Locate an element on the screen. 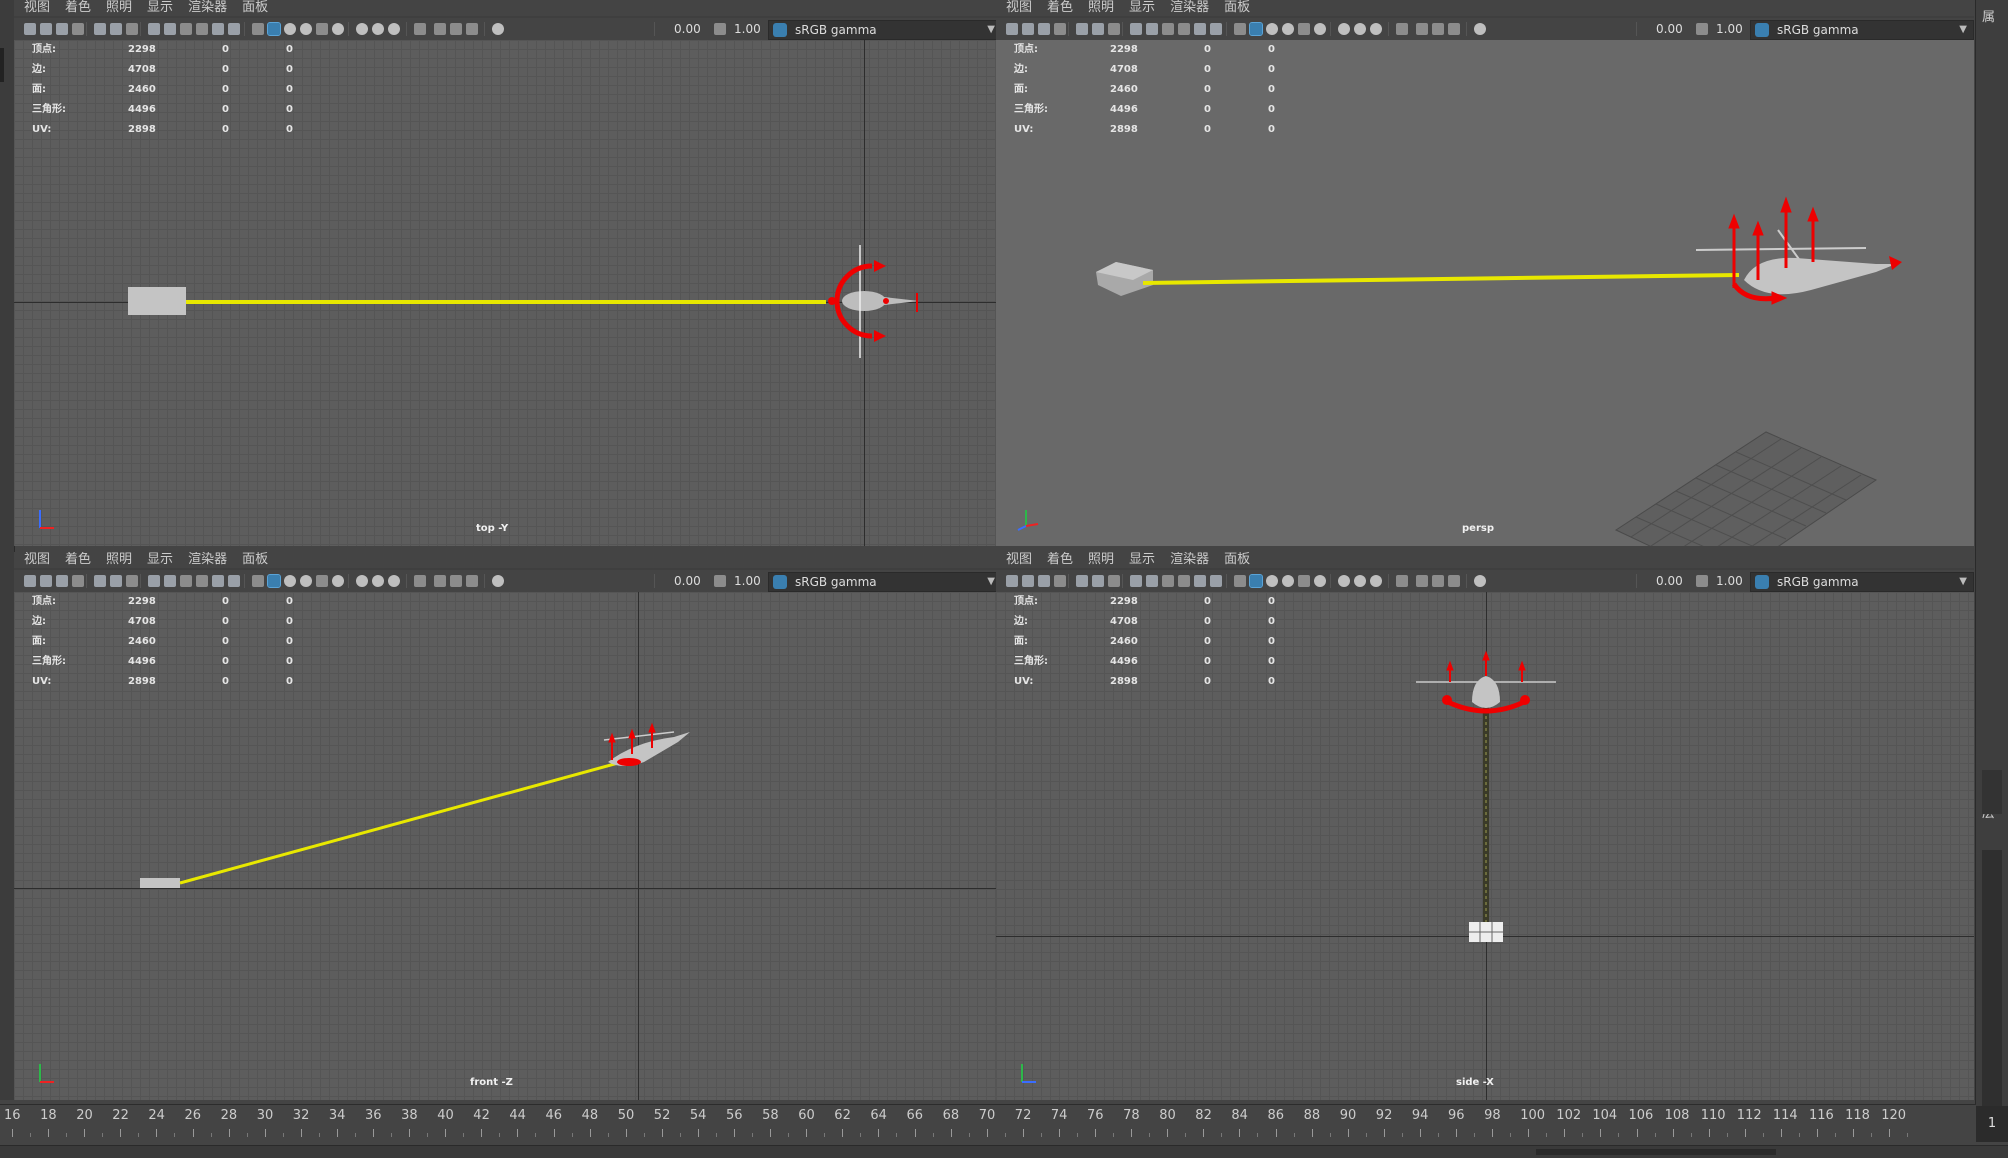 This screenshot has height=1158, width=2008. helicopter-top is located at coordinates (880, 301).